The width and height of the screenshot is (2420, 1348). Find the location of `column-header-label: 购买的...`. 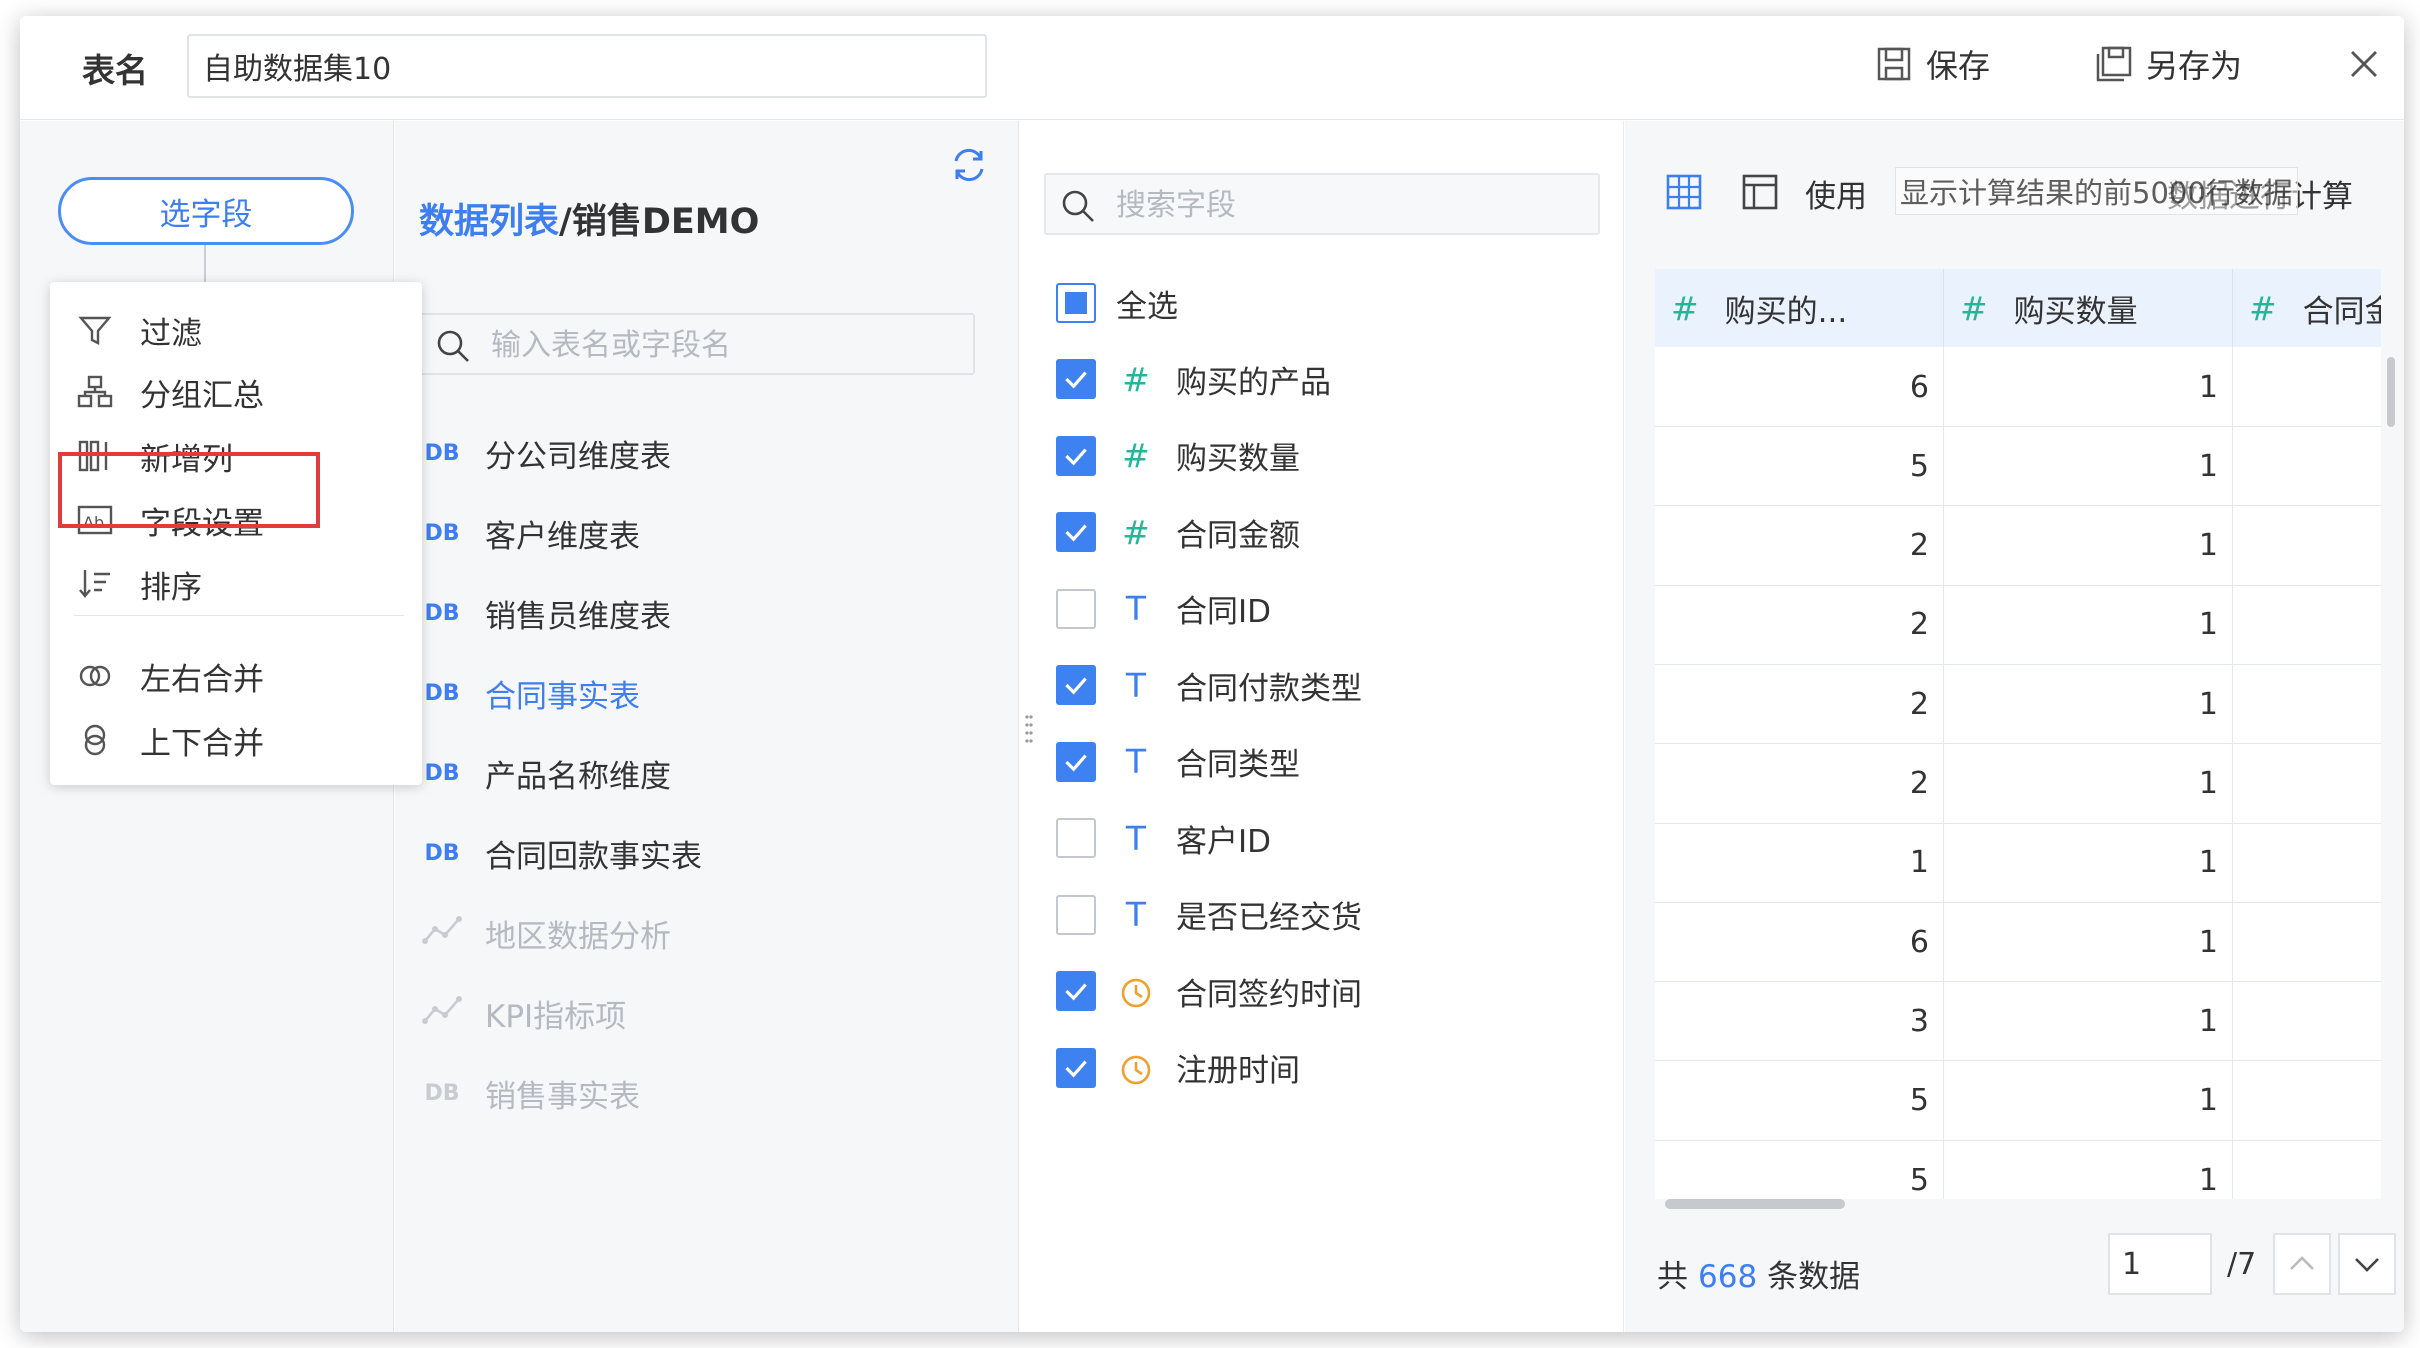

column-header-label: 购买的... is located at coordinates (1786, 311).